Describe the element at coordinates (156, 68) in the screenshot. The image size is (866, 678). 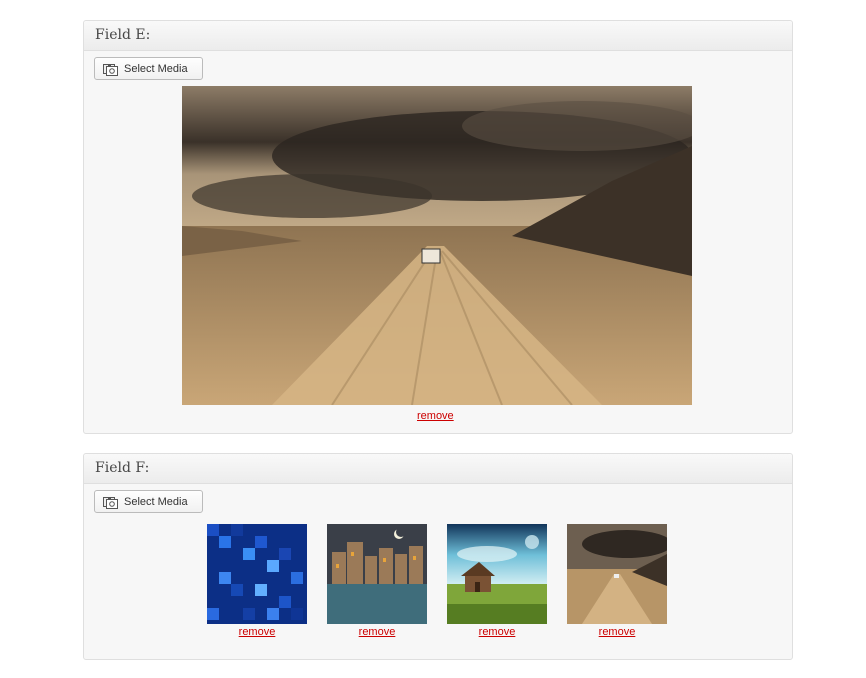
I see `field-e-select-media-label: Select Media` at that location.